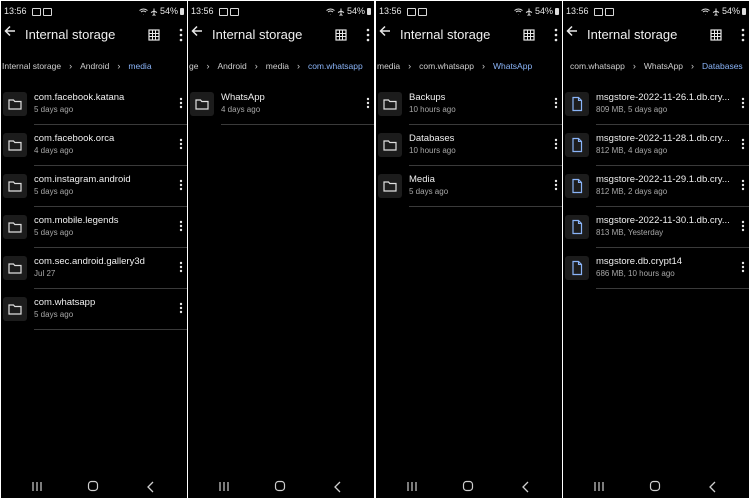 This screenshot has width=750, height=500. I want to click on list-item: WhatsApp 4 days ago, so click(281, 112).